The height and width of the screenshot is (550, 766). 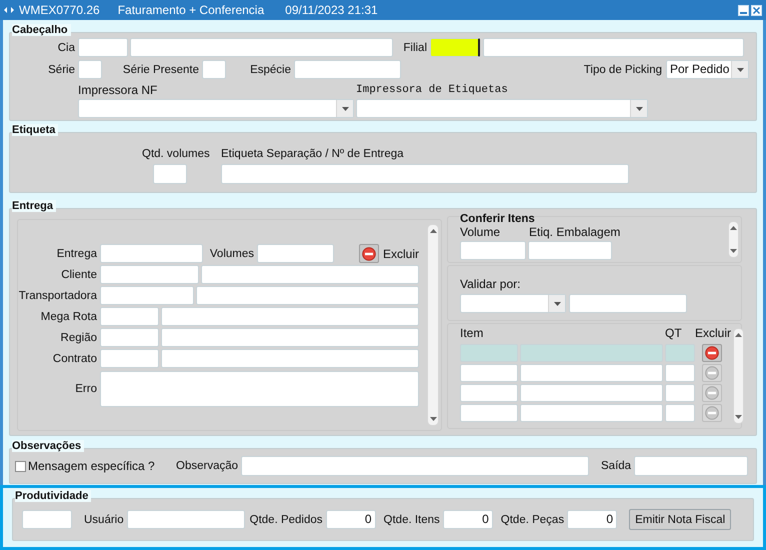 What do you see at coordinates (680, 519) in the screenshot?
I see `emit-button: Emitir Nota Fiscal` at bounding box center [680, 519].